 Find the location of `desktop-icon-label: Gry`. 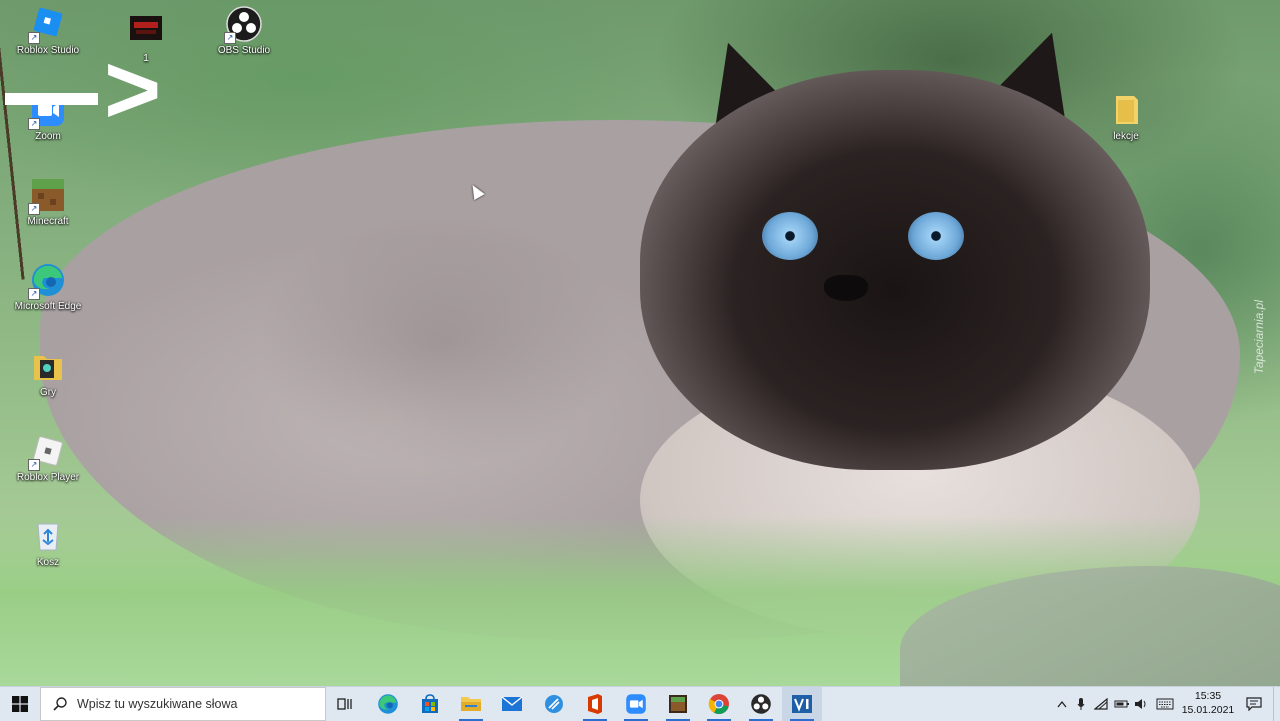

desktop-icon-label: Gry is located at coordinates (48, 392).